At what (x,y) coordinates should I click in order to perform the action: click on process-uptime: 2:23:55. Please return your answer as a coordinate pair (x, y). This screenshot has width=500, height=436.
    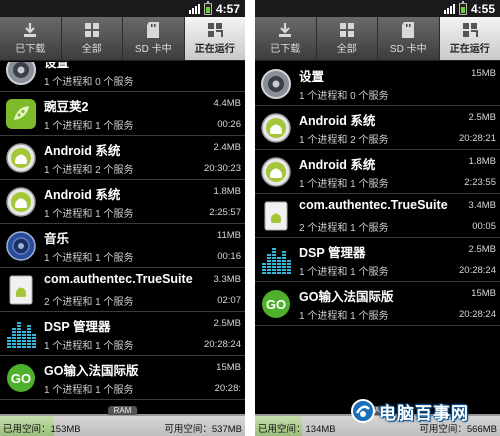
    Looking at the image, I should click on (480, 182).